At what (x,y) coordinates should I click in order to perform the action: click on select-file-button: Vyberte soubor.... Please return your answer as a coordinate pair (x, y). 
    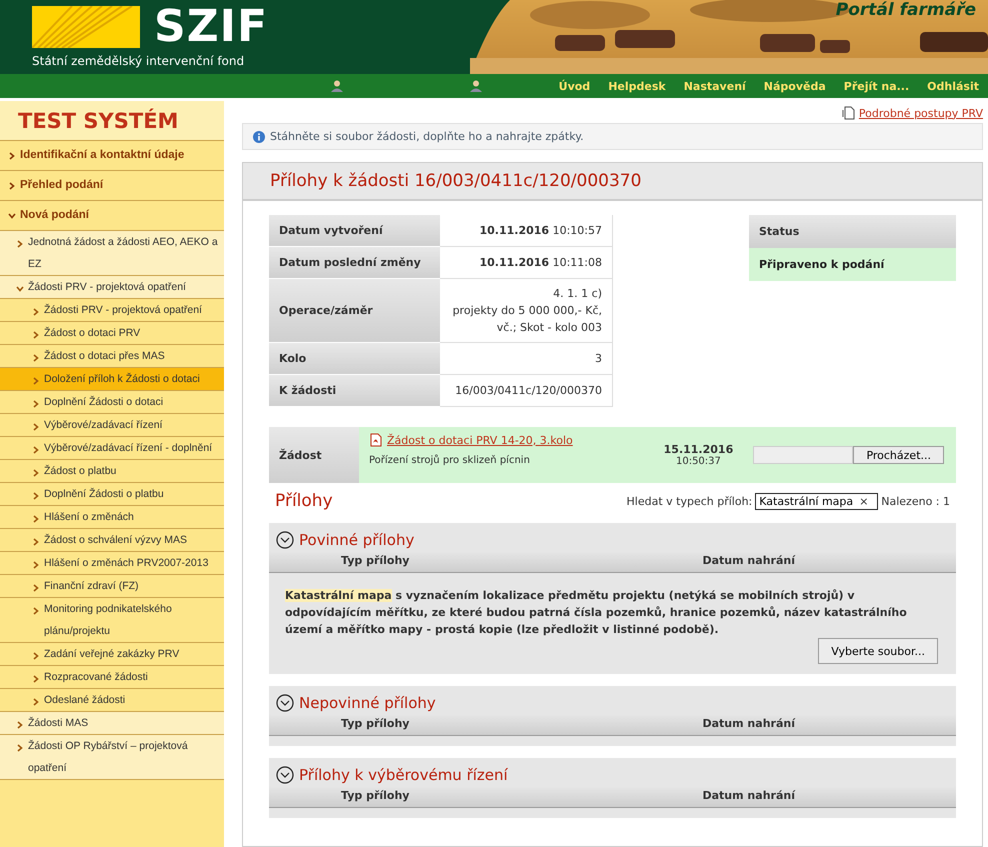
    Looking at the image, I should click on (878, 651).